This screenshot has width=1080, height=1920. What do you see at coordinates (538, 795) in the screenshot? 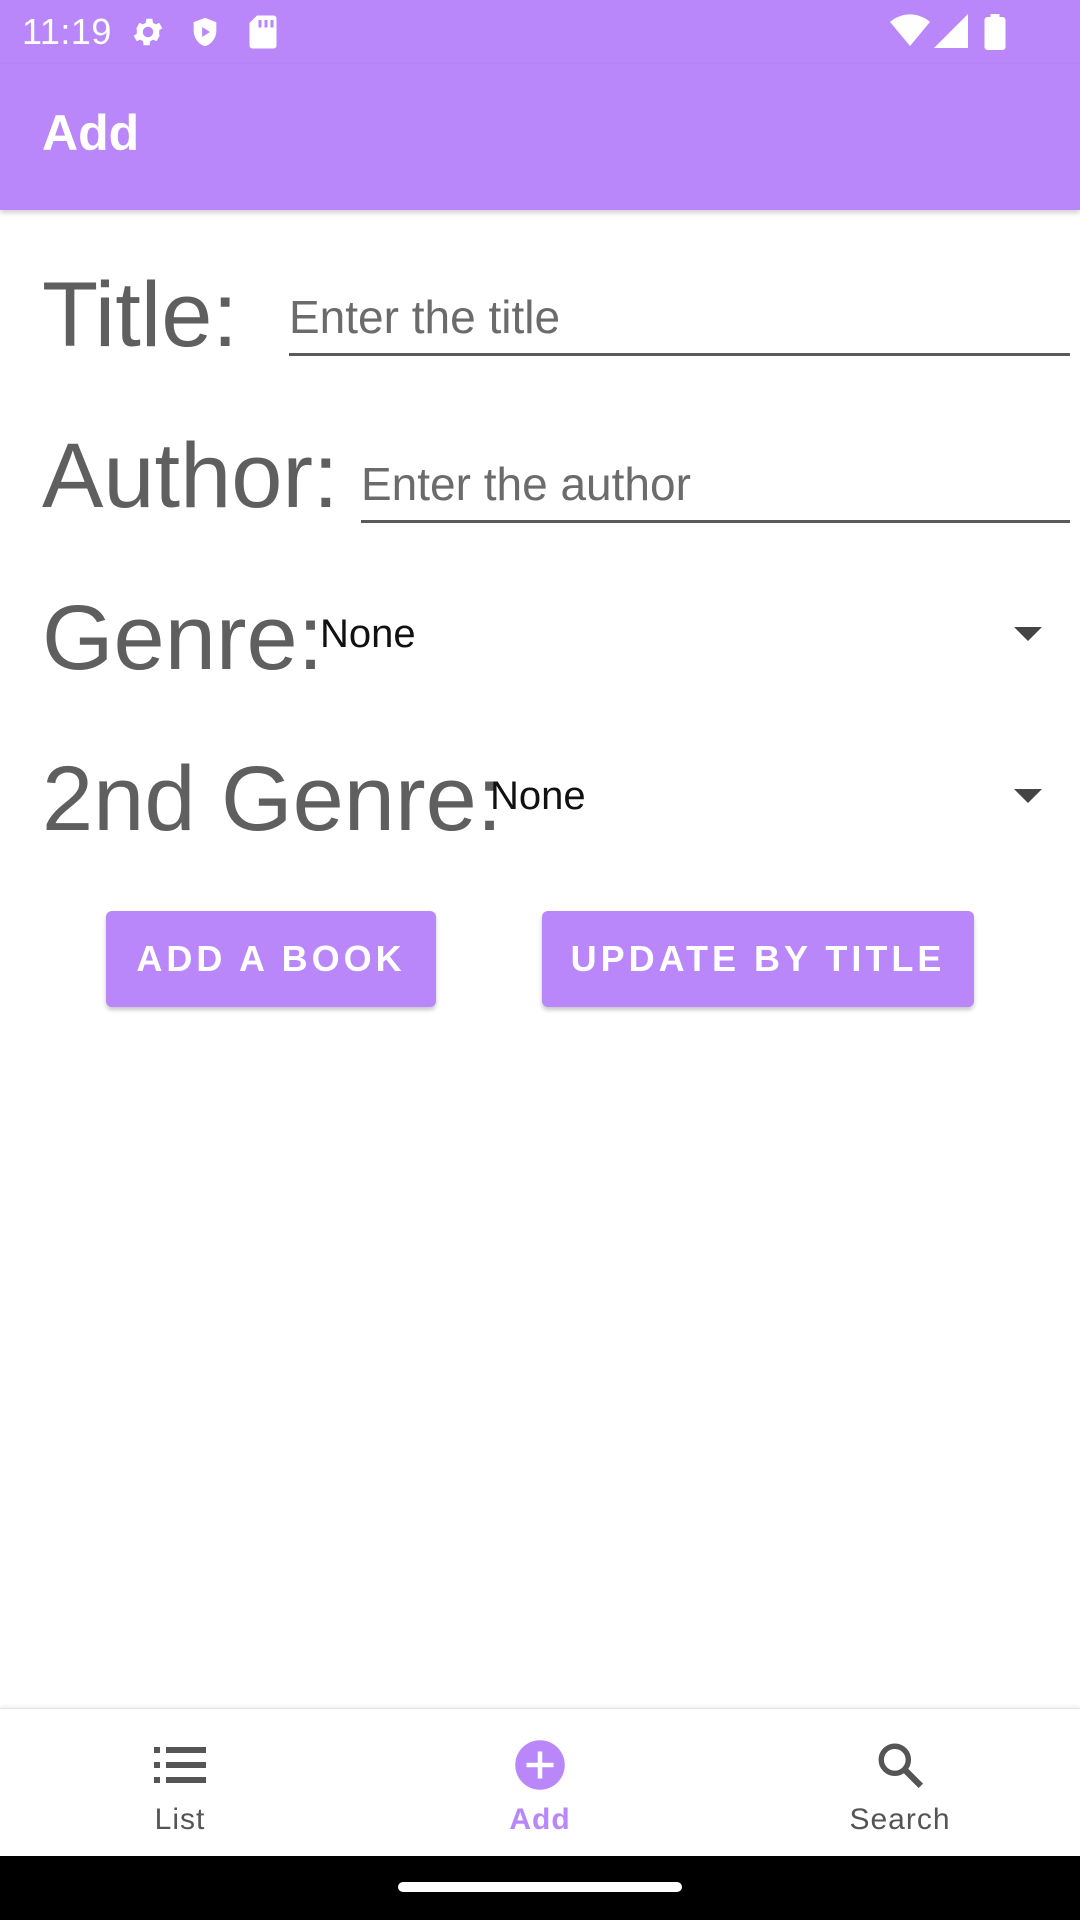
I see `second-genre-selected-value: None` at bounding box center [538, 795].